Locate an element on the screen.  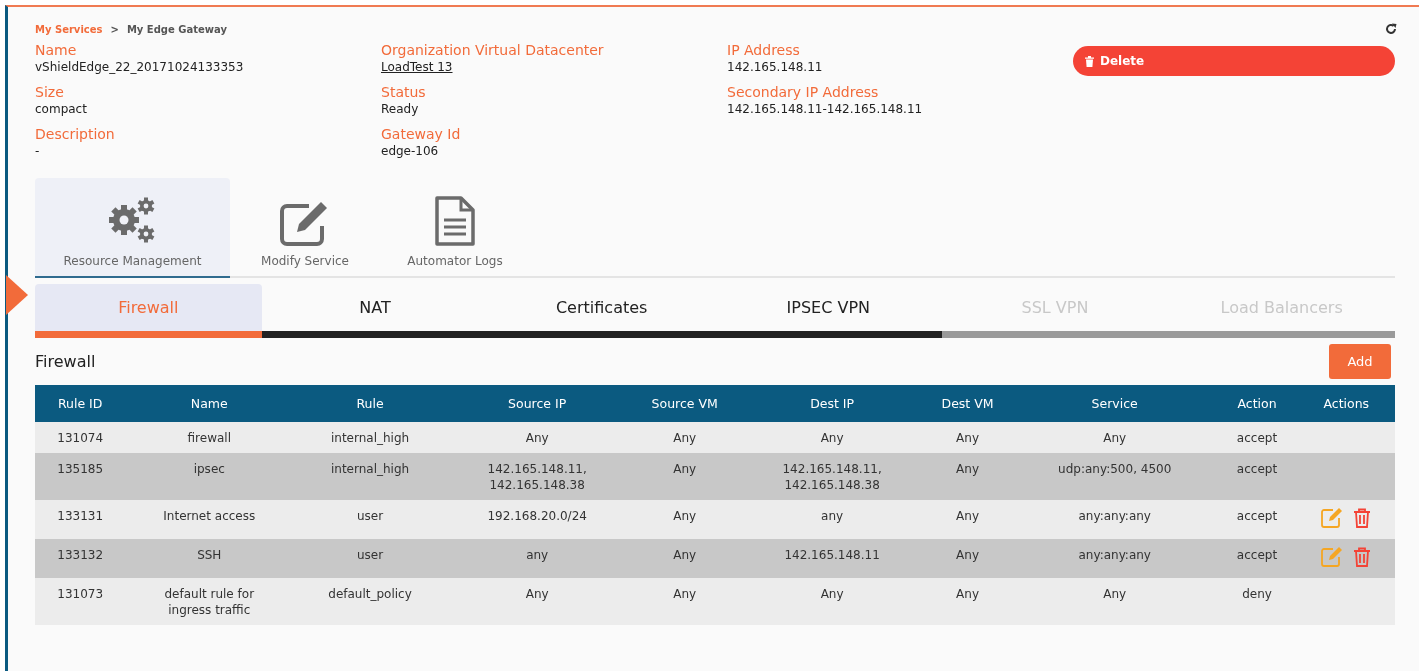
column-header: Rule ID is located at coordinates (80, 403).